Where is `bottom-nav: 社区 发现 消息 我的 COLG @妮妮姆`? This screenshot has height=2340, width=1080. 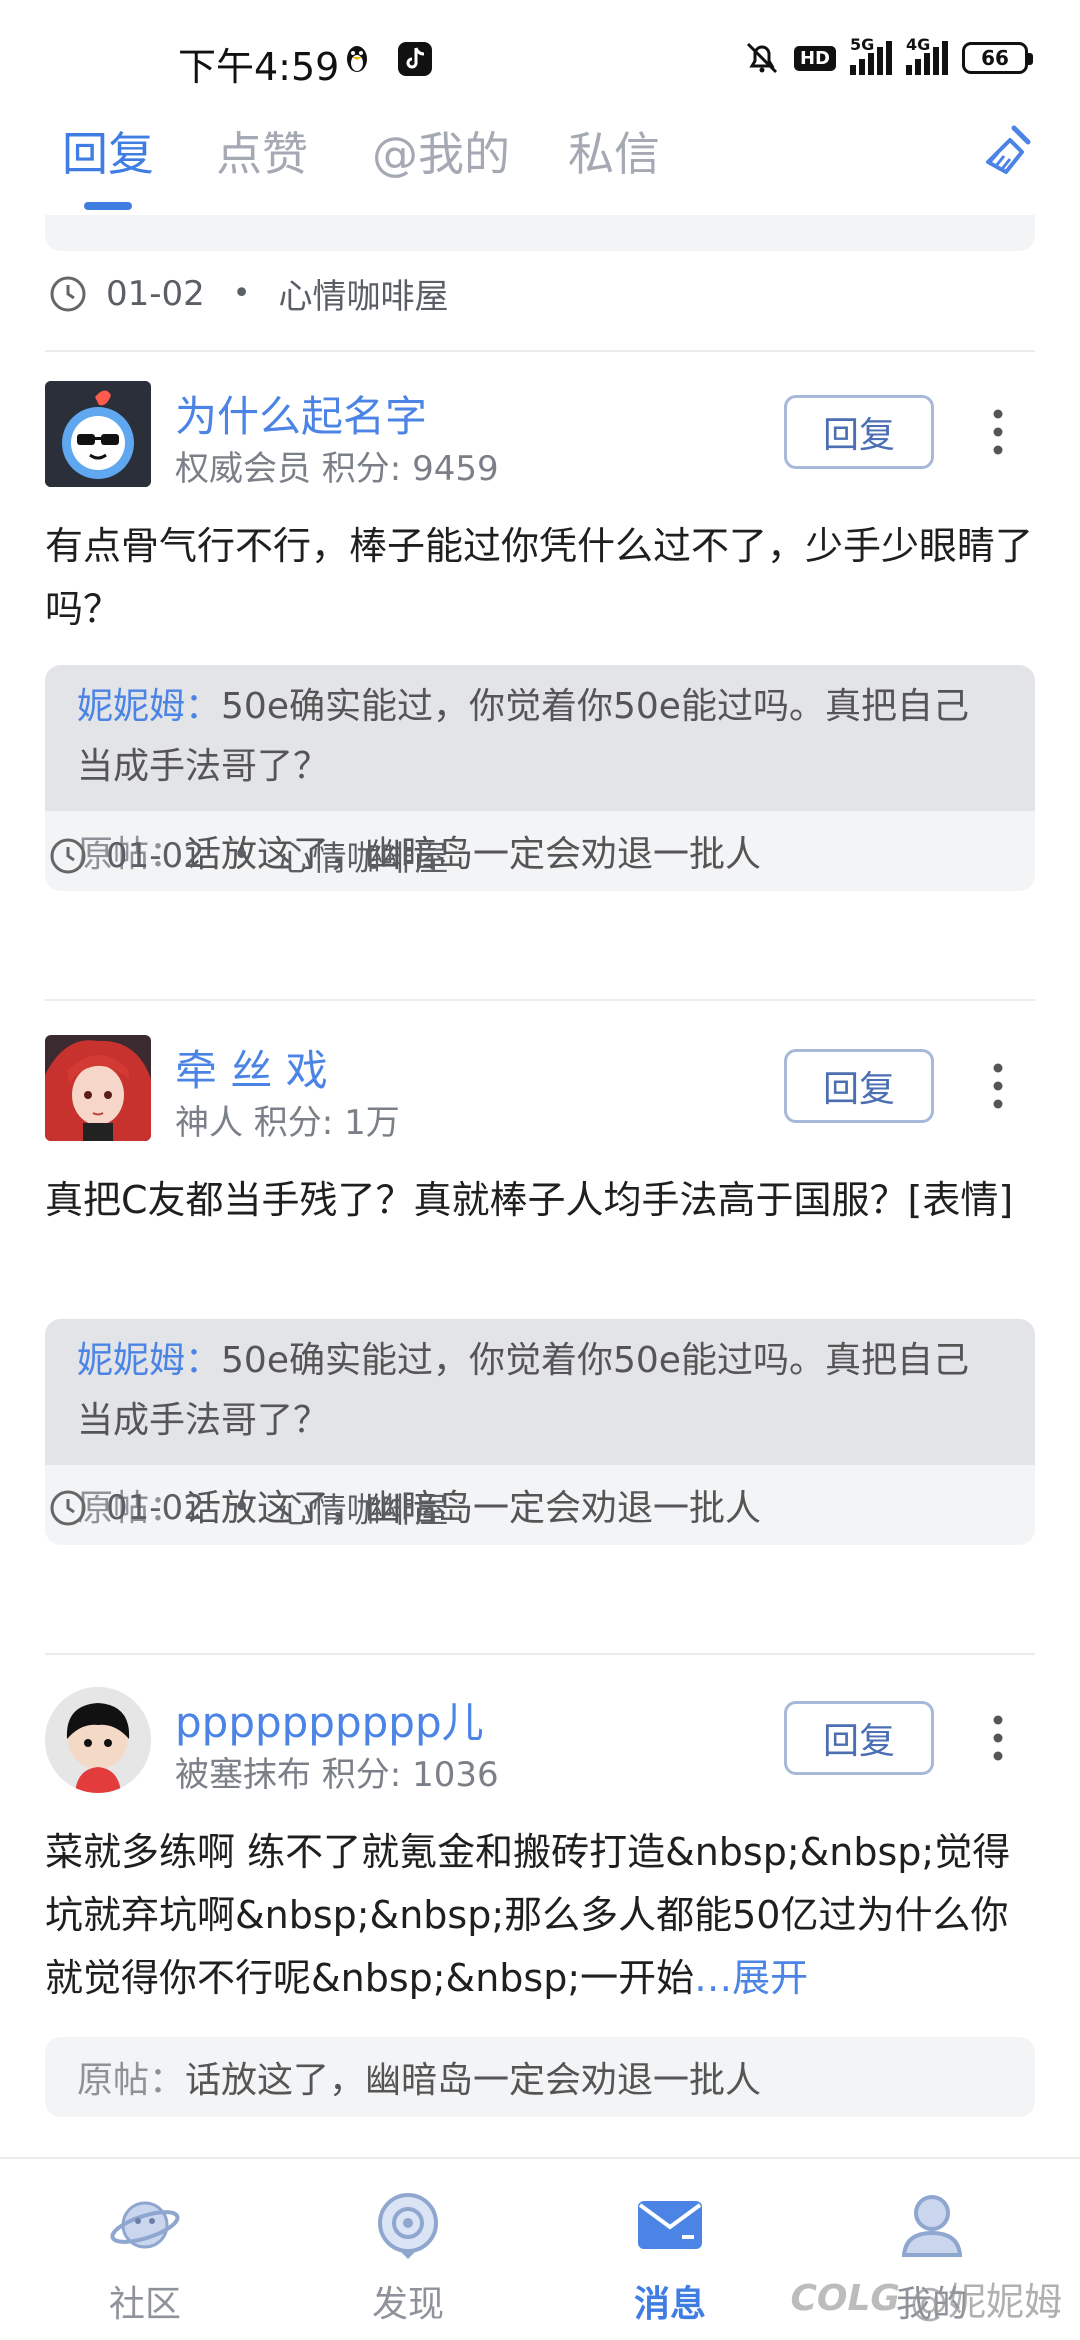
bottom-nav: 社区 发现 消息 我的 COLG @妮妮姆 is located at coordinates (540, 2248).